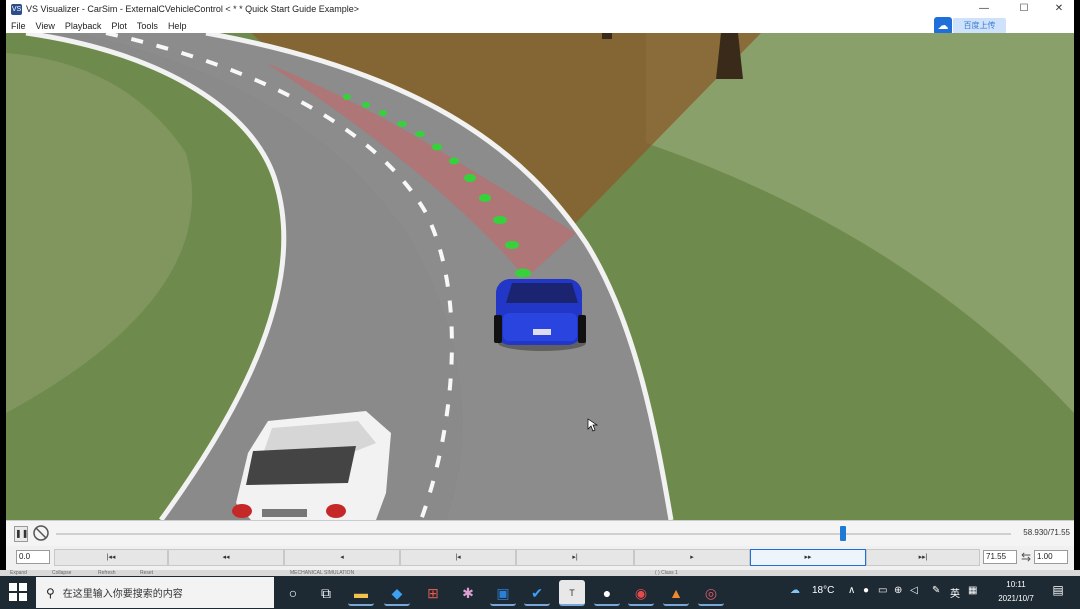  I want to click on menu-view: View, so click(45, 26).